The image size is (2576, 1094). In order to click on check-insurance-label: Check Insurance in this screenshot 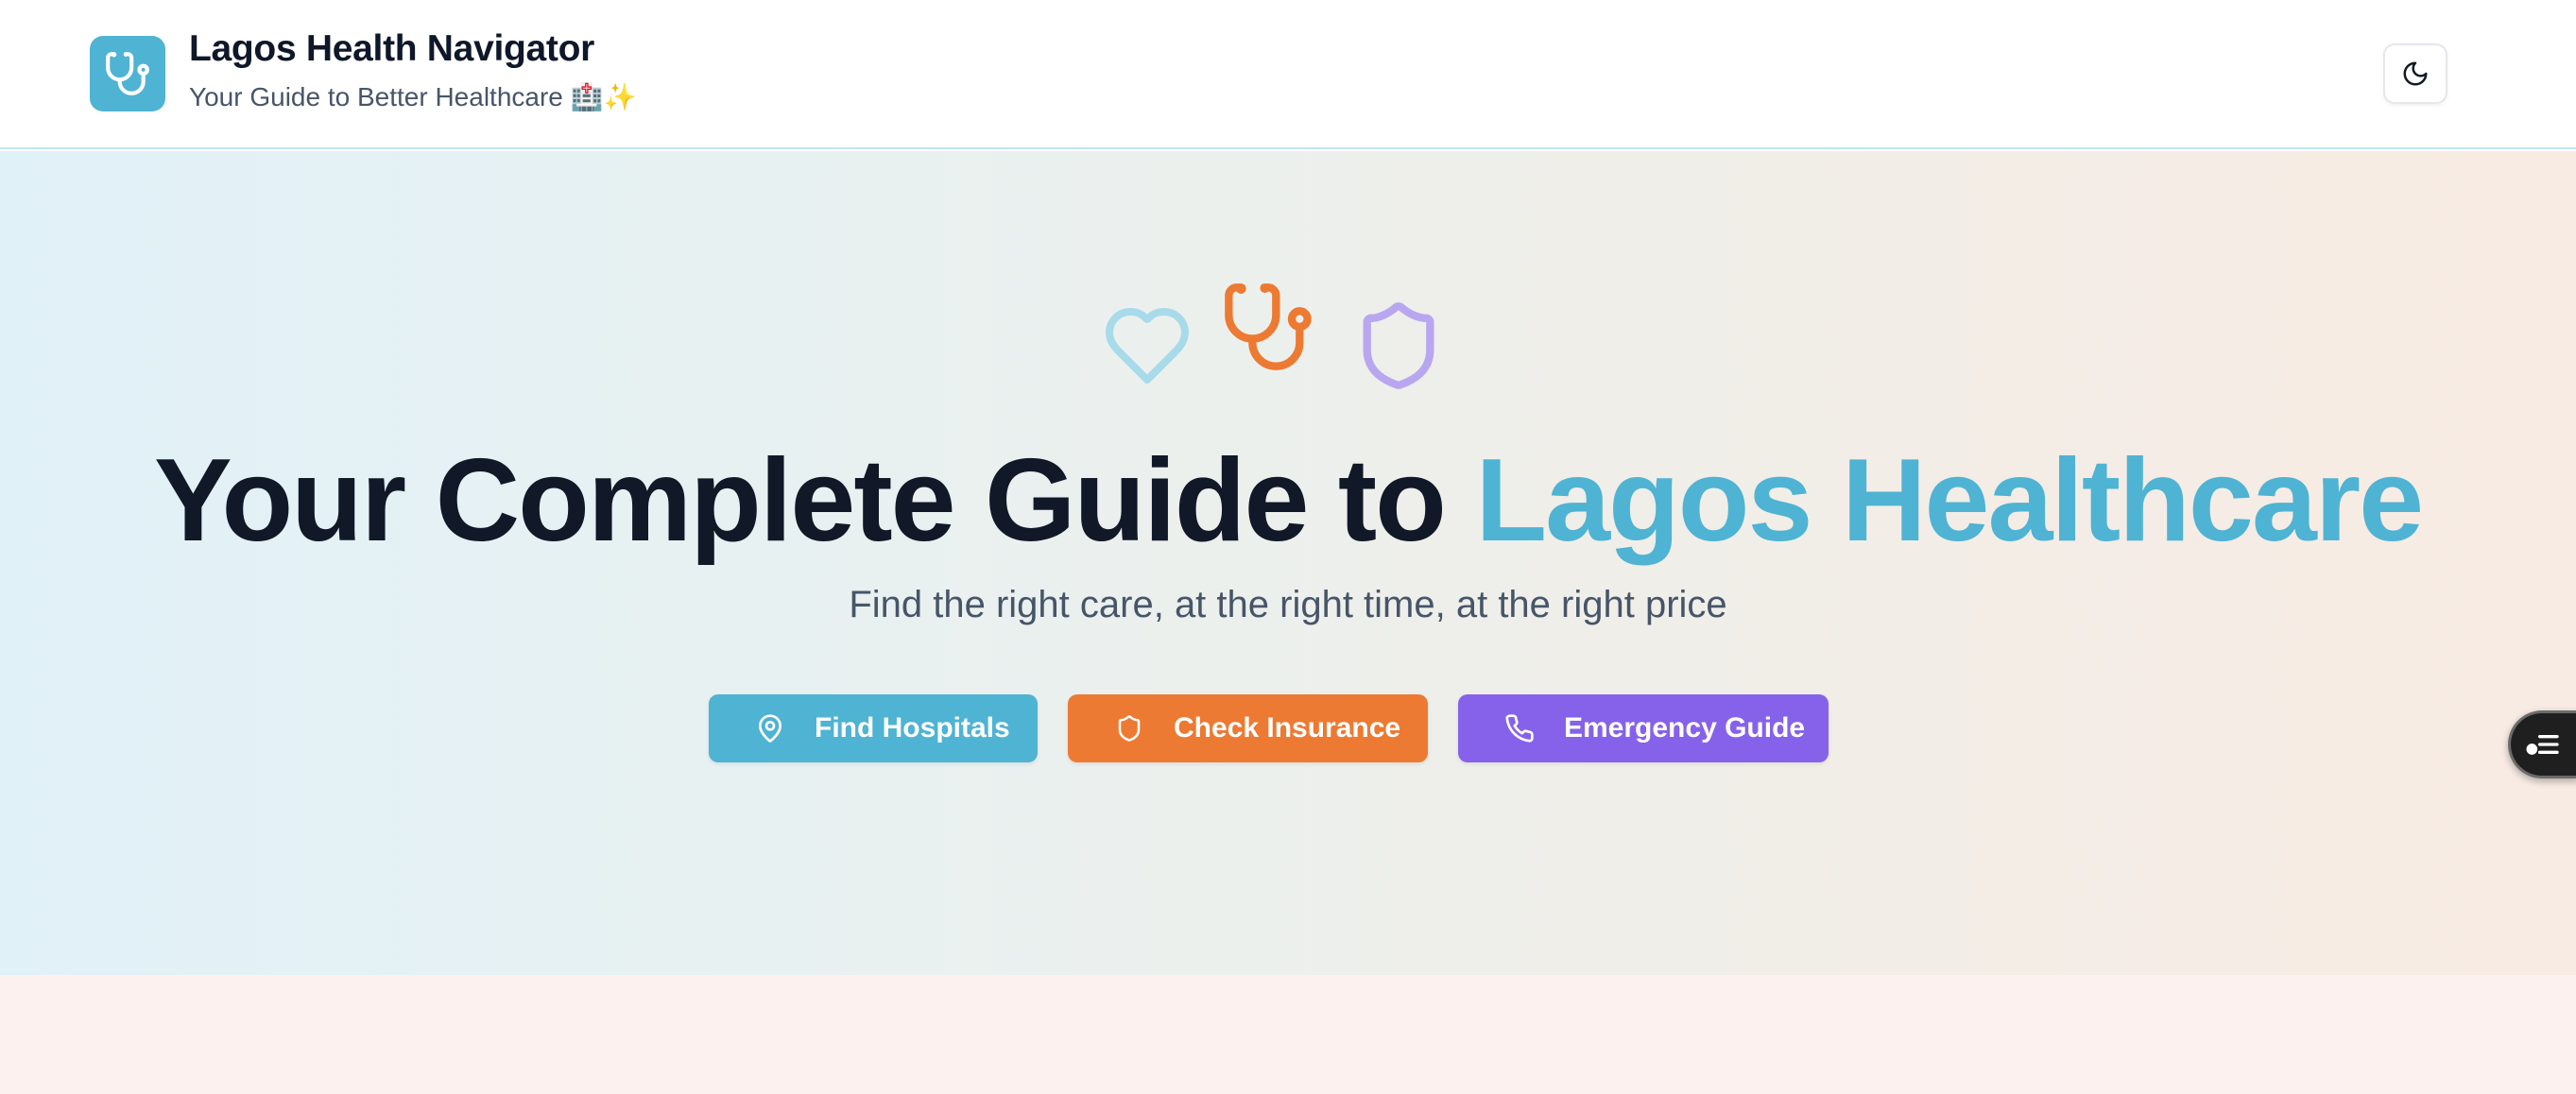, I will do `click(1287, 728)`.